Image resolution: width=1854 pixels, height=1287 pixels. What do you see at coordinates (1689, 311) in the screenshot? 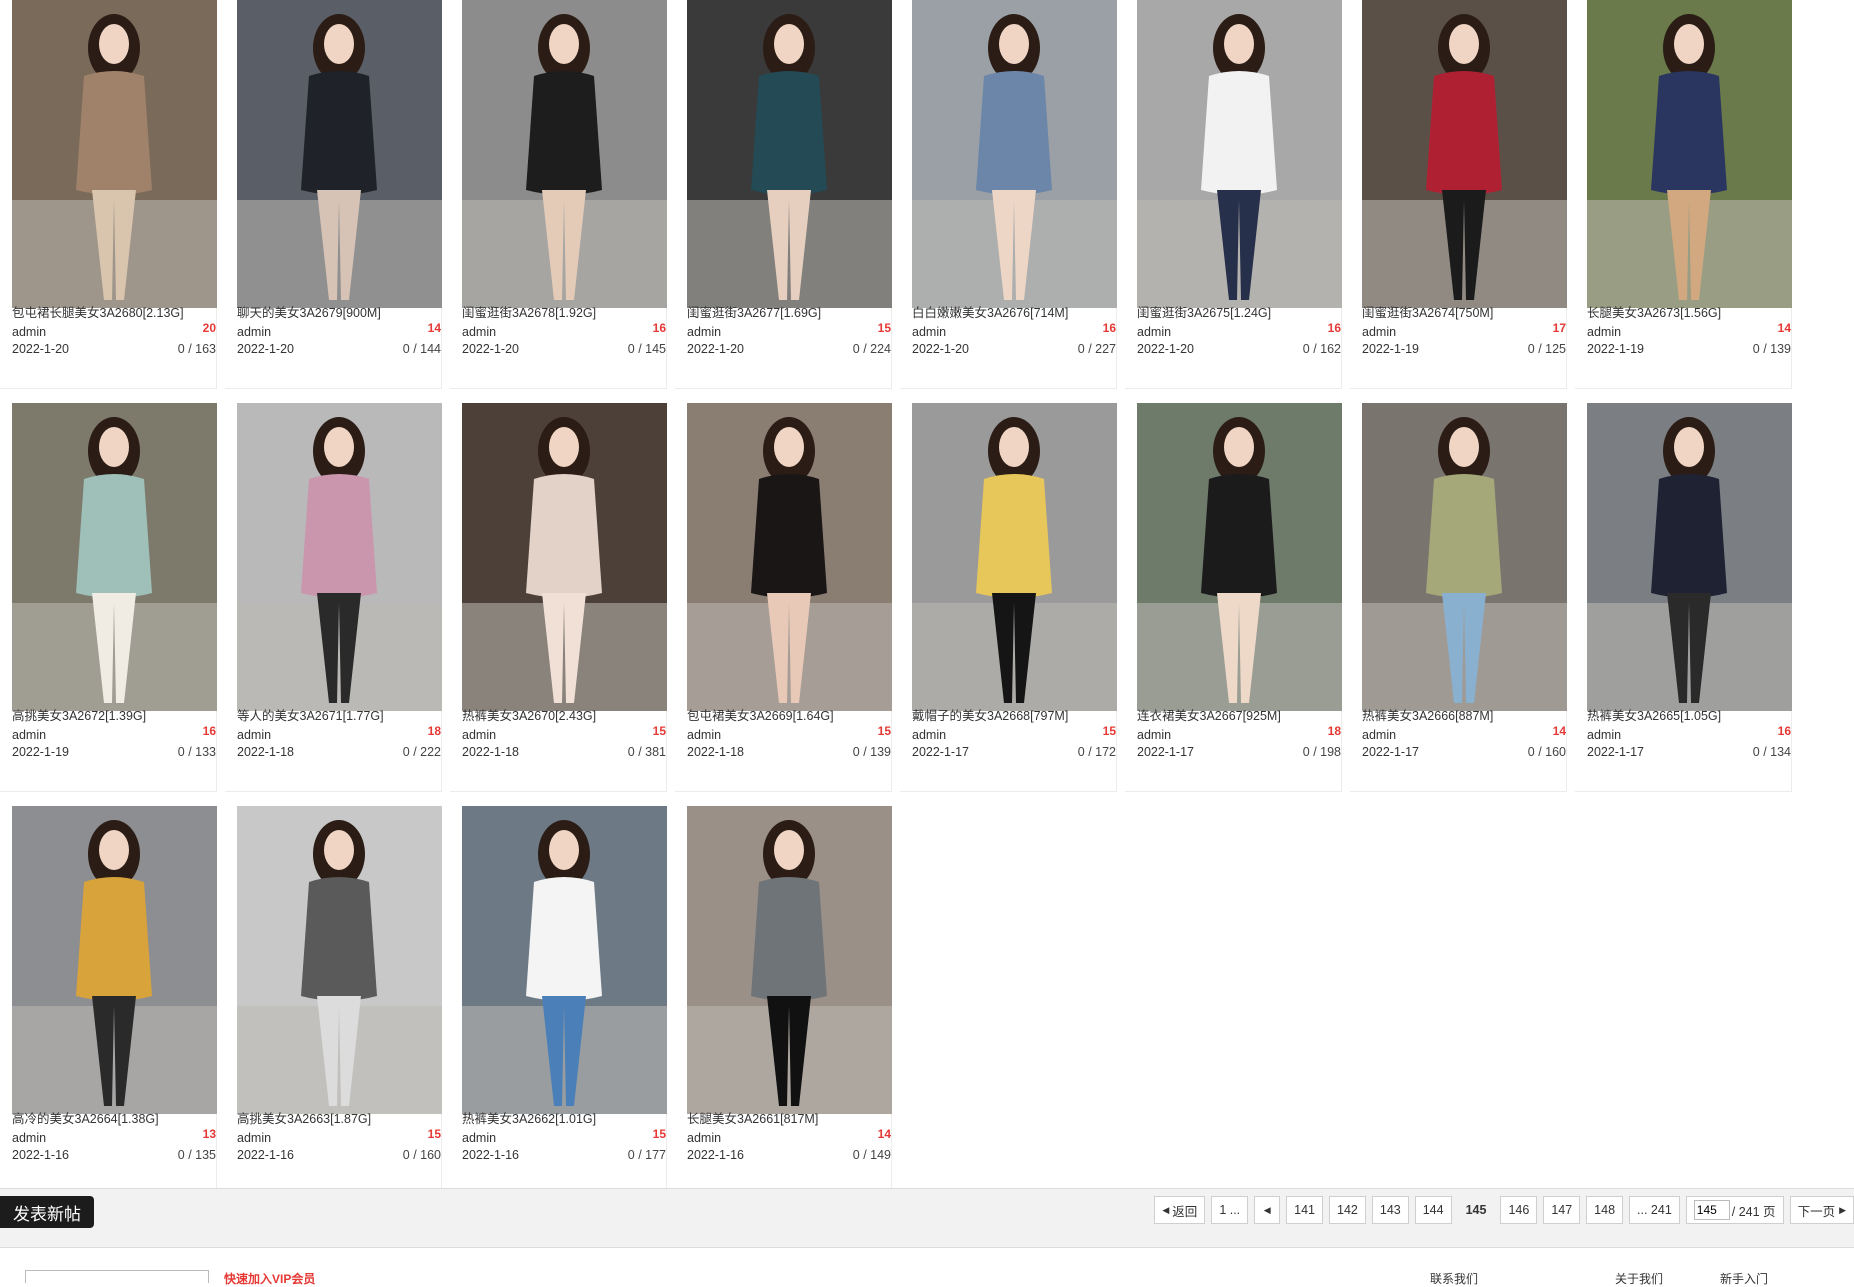
I see `thread-title: 长腿美女3A2673[1.56G]` at bounding box center [1689, 311].